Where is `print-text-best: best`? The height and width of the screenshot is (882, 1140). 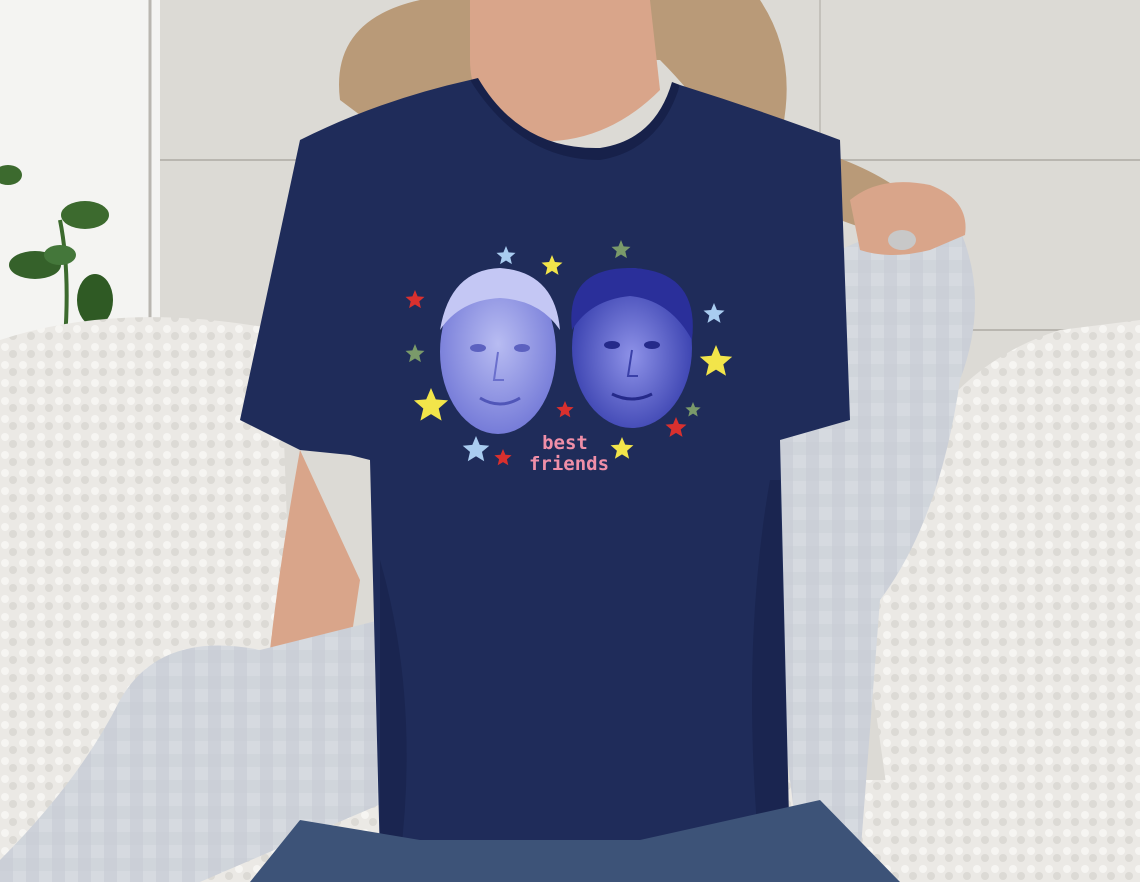
print-text-best: best is located at coordinates (565, 443).